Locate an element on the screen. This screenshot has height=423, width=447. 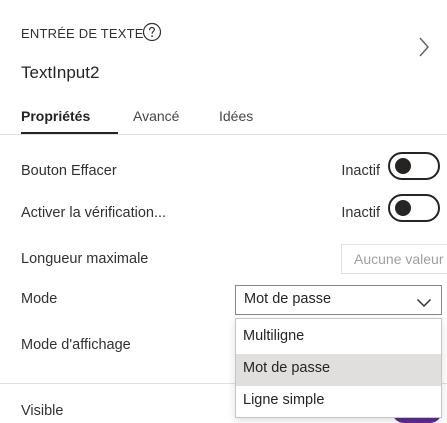
spellcheck-state: Inactif is located at coordinates (360, 213).